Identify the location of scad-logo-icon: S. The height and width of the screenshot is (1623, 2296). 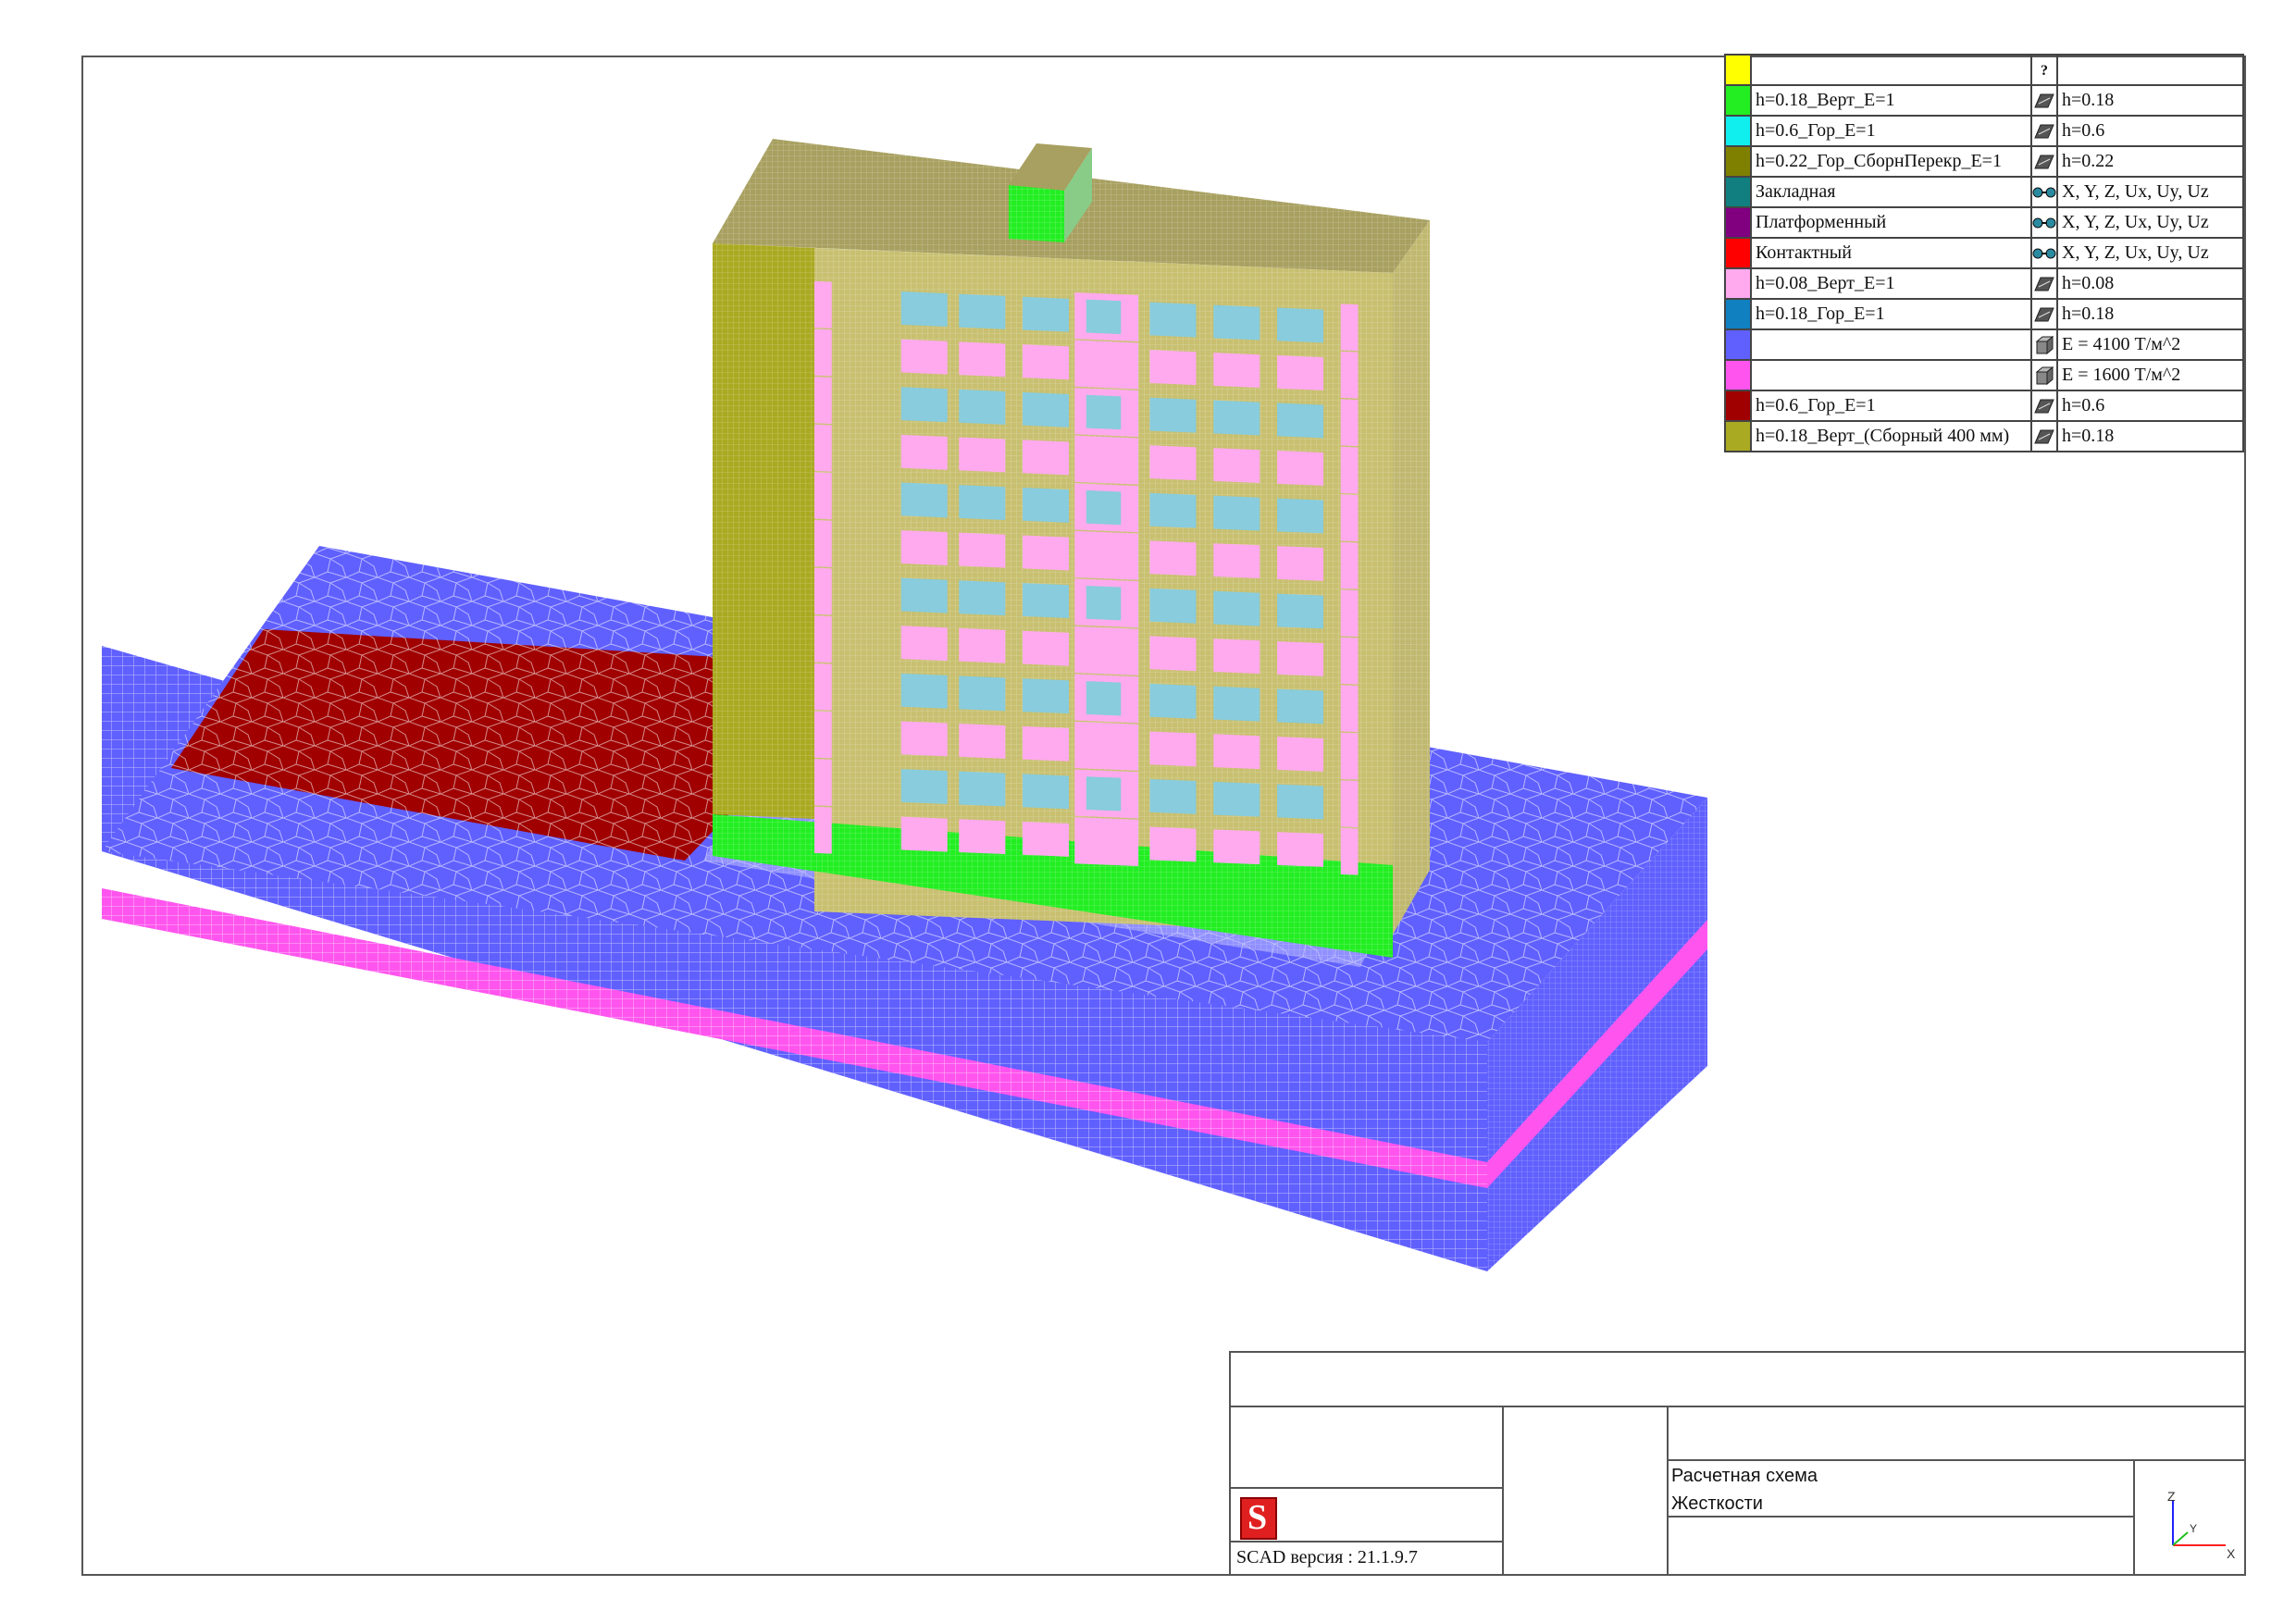
(1259, 1518).